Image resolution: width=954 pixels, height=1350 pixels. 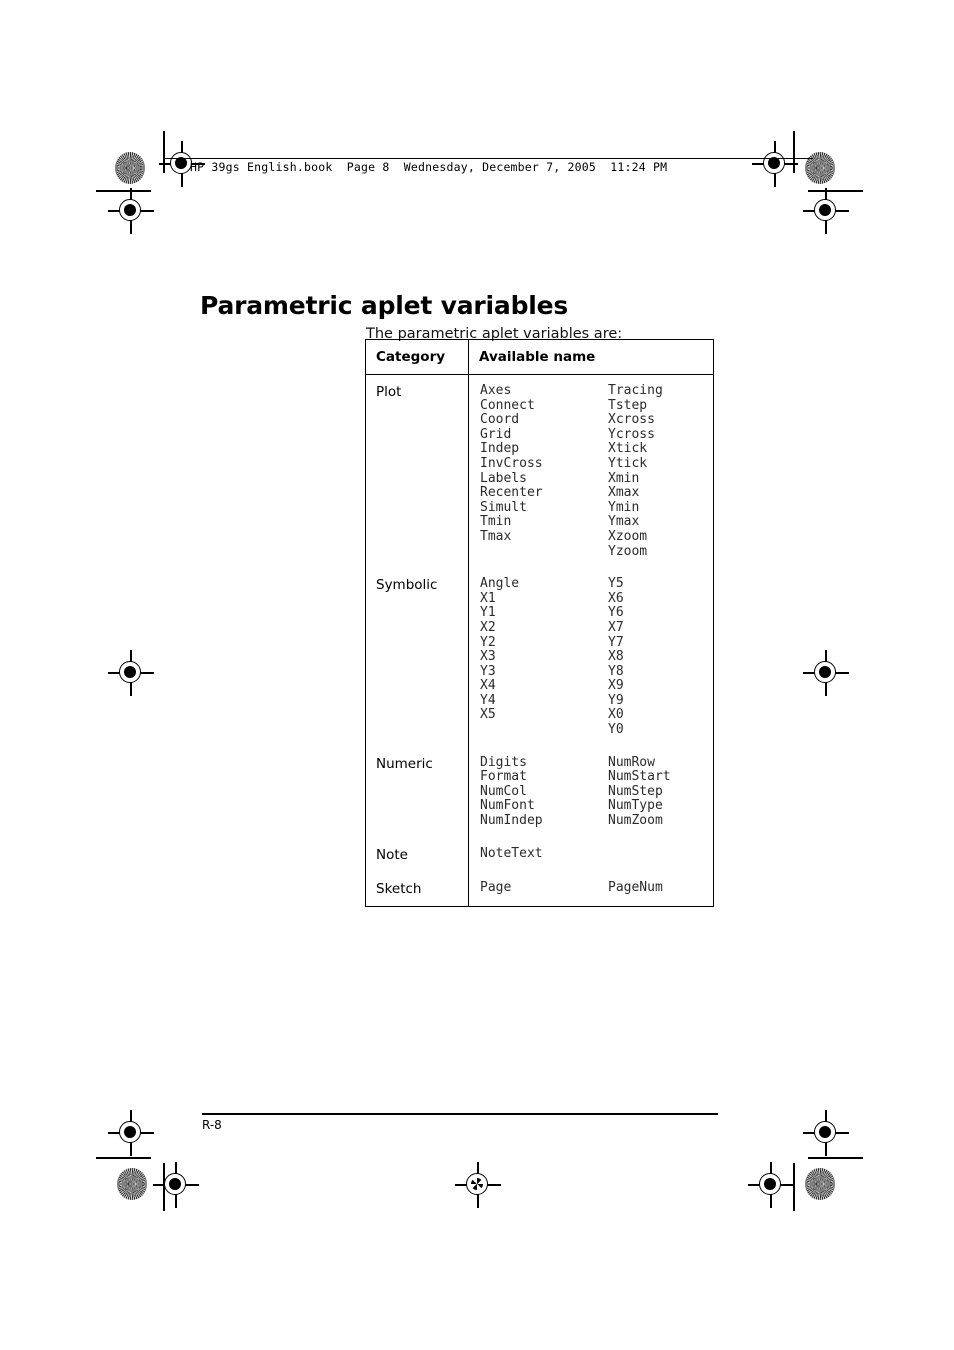 I want to click on table-header-row: Category Available name, so click(x=539, y=357).